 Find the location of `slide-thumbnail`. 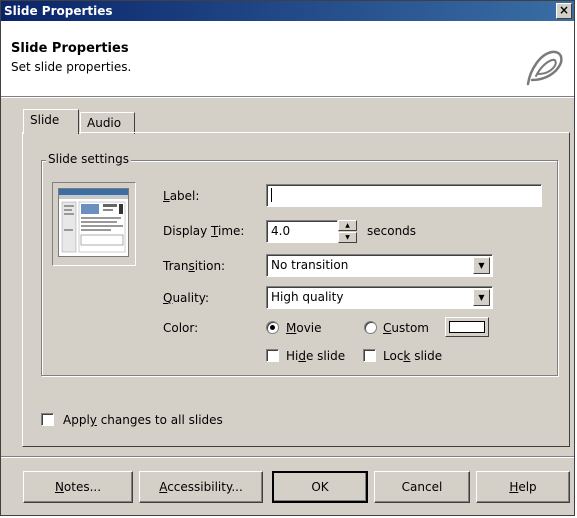

slide-thumbnail is located at coordinates (94, 224).